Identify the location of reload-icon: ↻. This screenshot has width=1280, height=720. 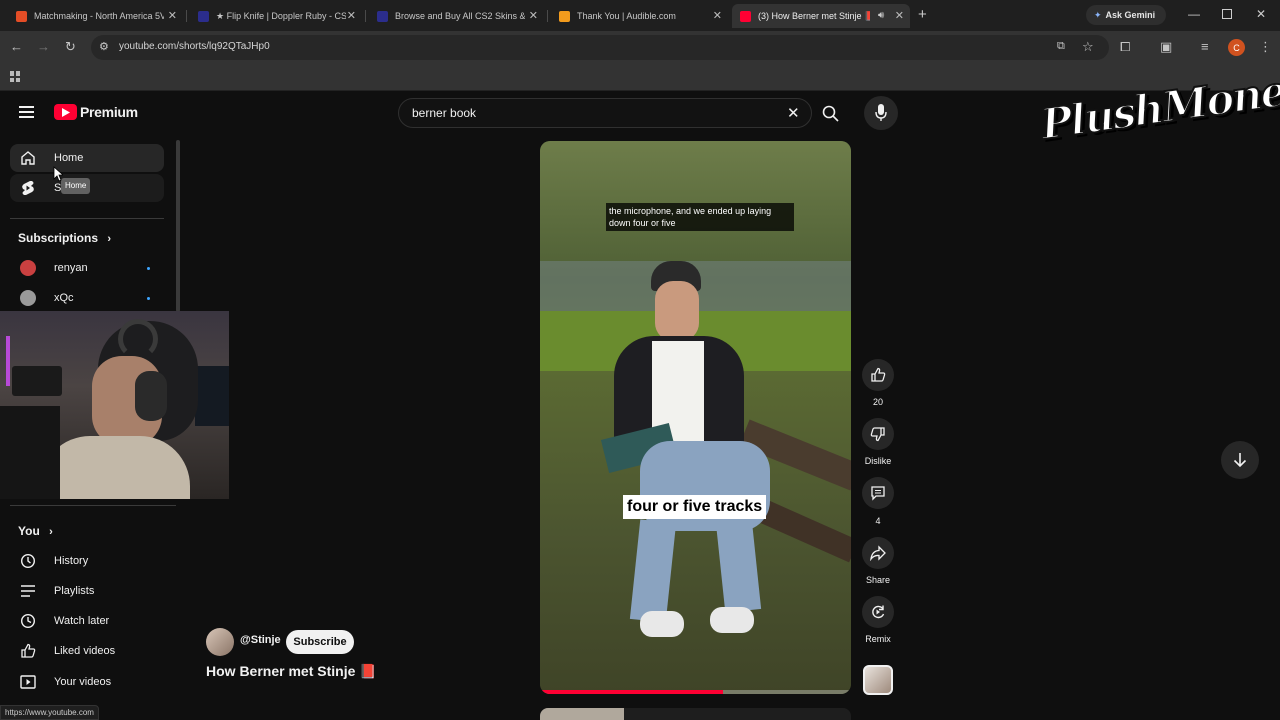
(70, 46).